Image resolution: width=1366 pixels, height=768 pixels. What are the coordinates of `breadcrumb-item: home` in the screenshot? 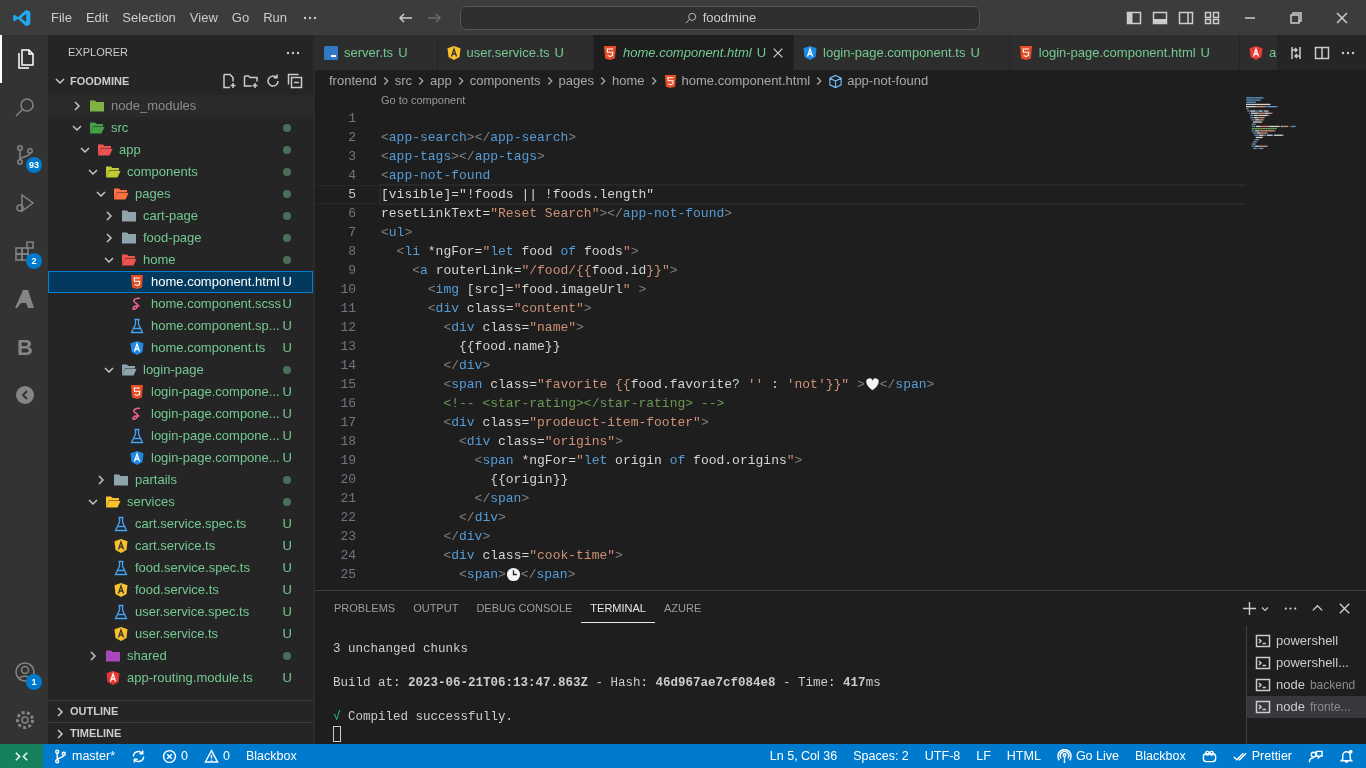 It's located at (628, 81).